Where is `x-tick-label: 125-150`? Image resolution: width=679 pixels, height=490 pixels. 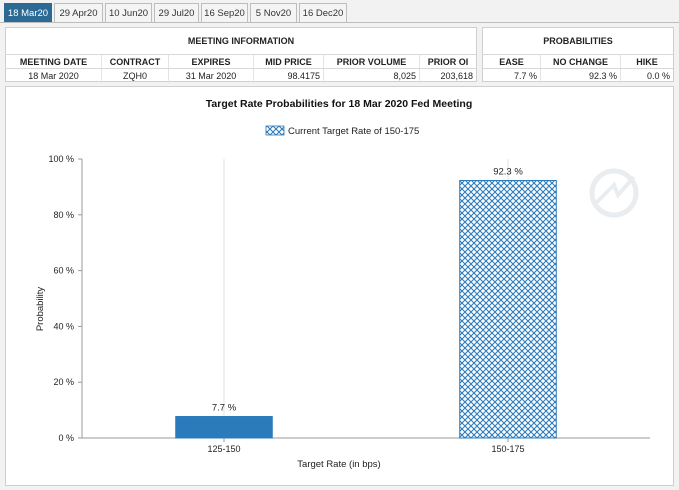 x-tick-label: 125-150 is located at coordinates (223, 449).